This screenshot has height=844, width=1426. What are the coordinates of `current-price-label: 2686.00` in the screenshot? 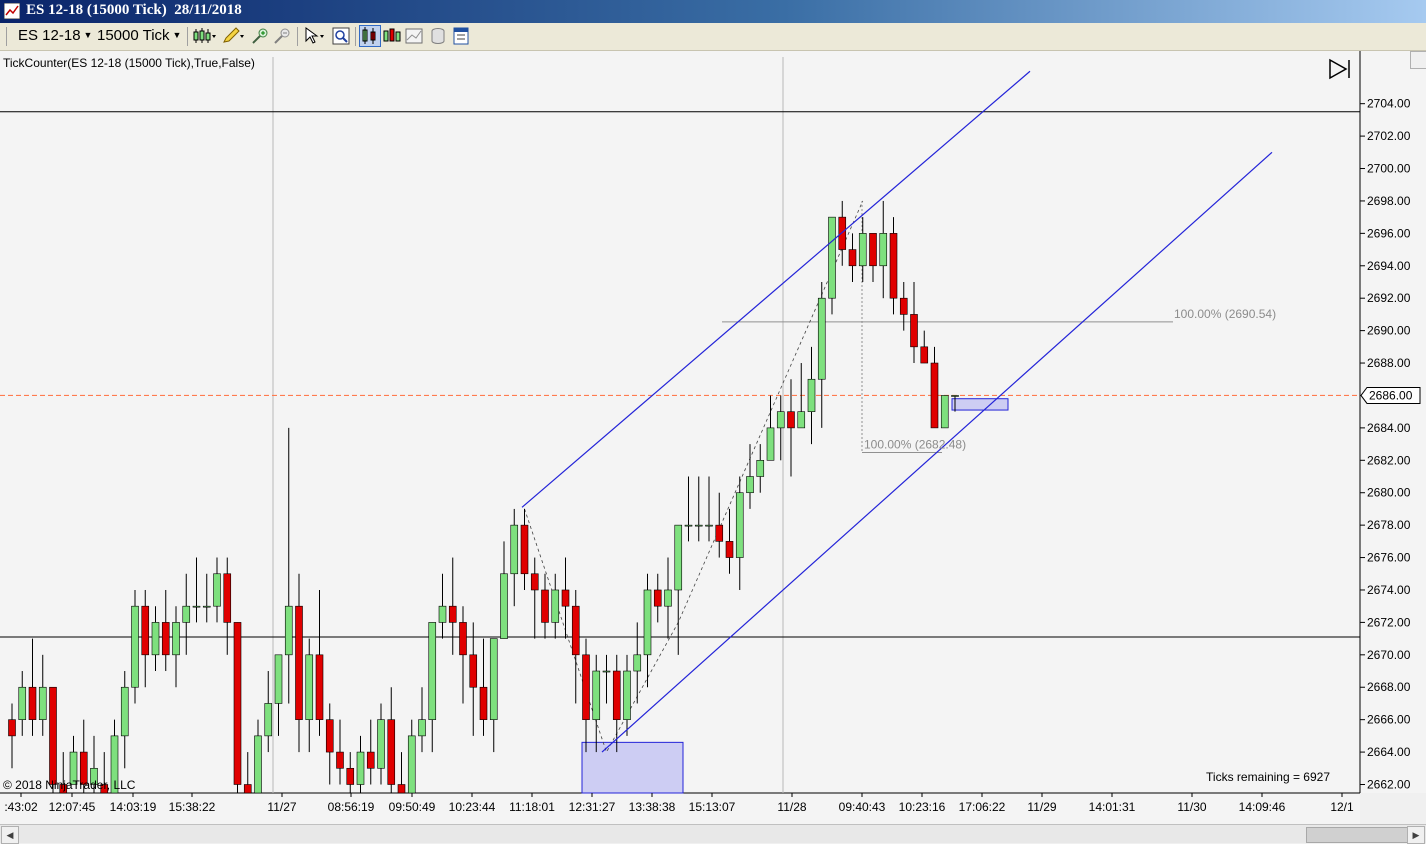 It's located at (1391, 395).